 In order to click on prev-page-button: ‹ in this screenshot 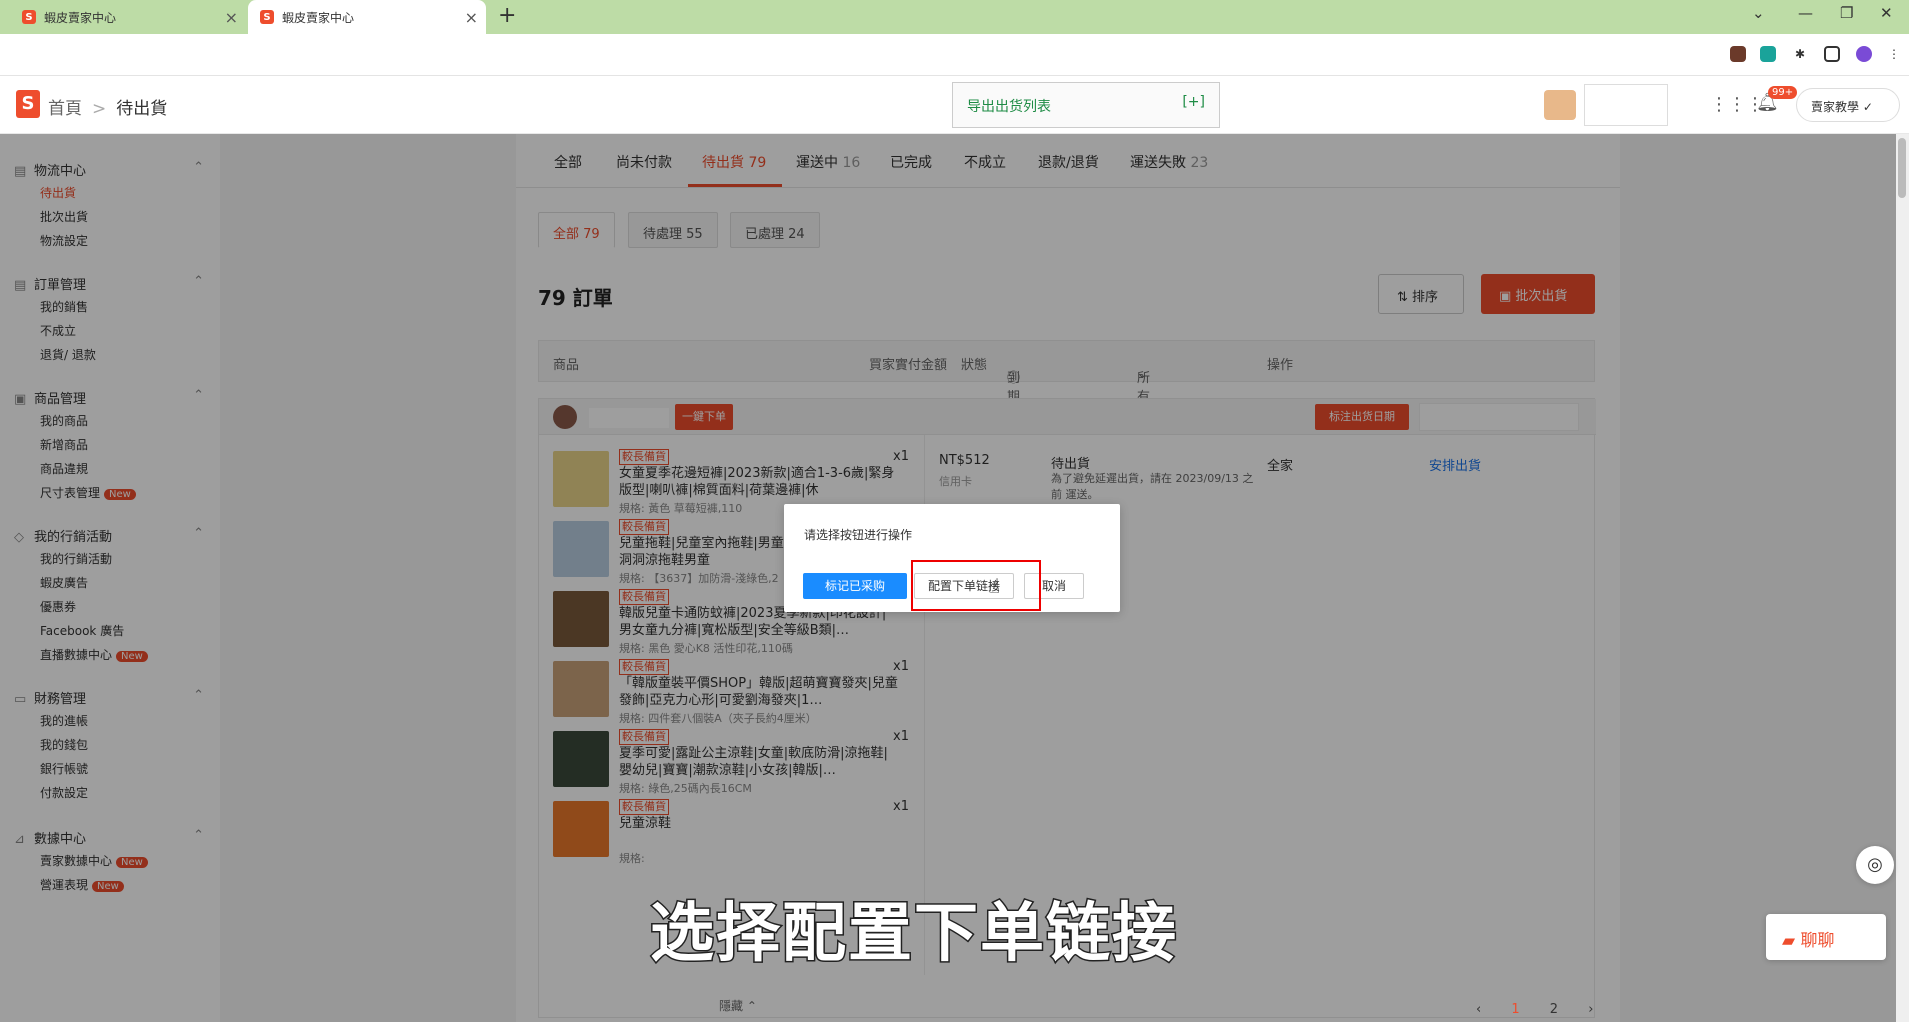, I will do `click(1478, 1009)`.